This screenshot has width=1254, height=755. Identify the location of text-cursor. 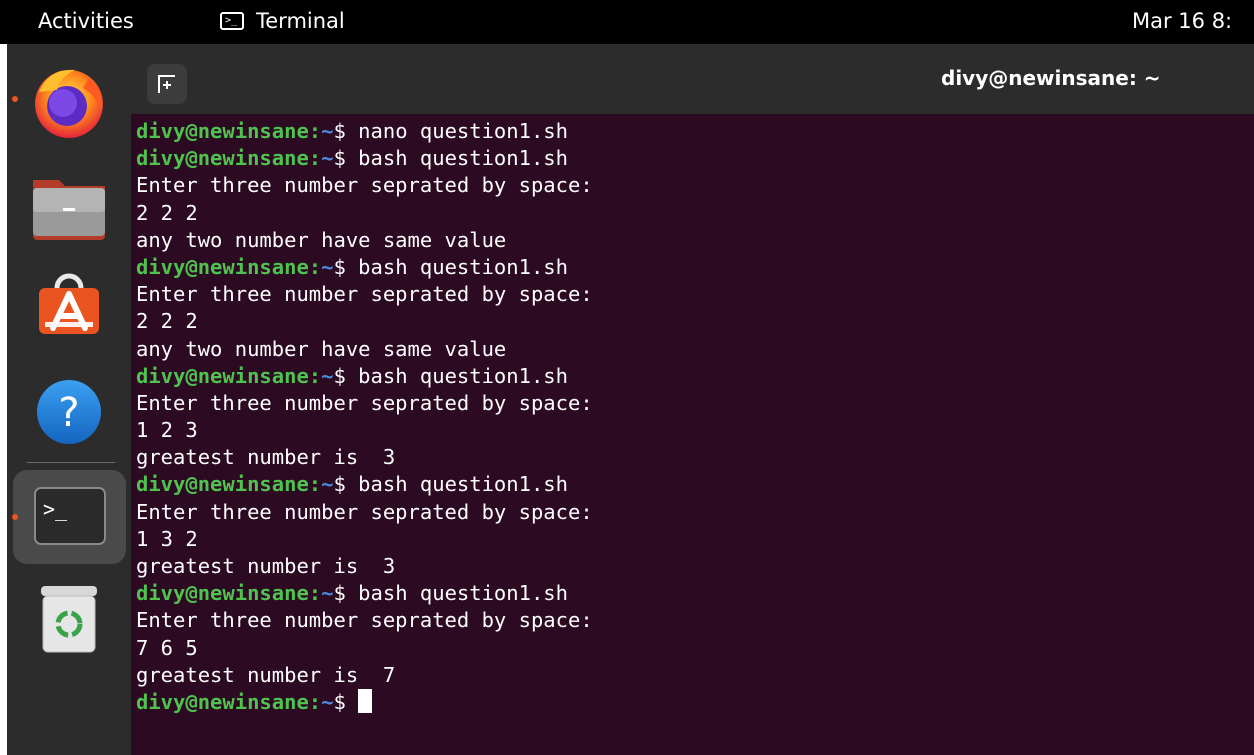
(365, 700).